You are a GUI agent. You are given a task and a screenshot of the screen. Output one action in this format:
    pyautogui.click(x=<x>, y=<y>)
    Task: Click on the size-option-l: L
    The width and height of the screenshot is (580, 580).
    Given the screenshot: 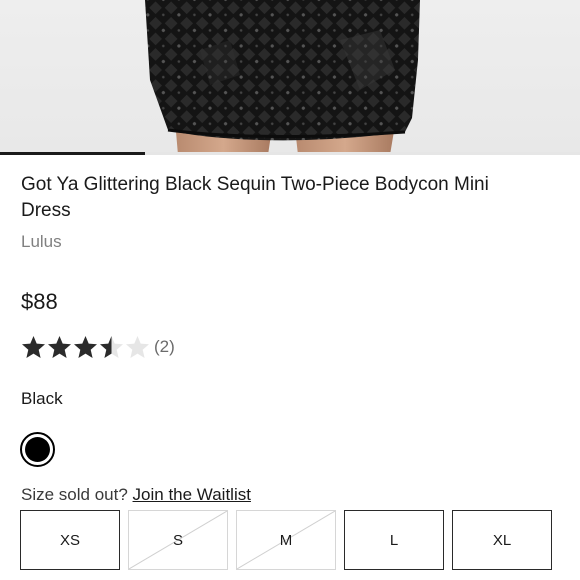 What is the action you would take?
    pyautogui.click(x=394, y=540)
    